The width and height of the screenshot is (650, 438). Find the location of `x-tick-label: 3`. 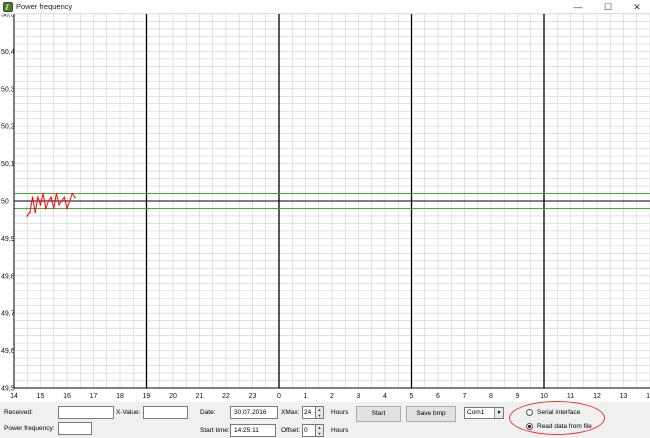

x-tick-label: 3 is located at coordinates (359, 396).